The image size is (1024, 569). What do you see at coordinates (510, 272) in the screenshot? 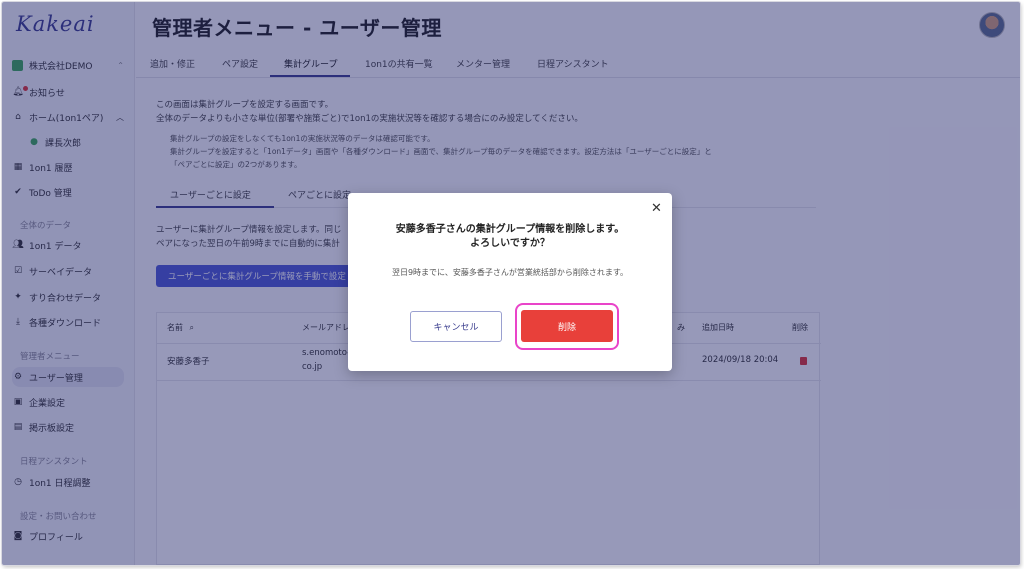
I see `dialog-message: 翌日9時までに、安藤多香子さんが営業統括部から削除されます。` at bounding box center [510, 272].